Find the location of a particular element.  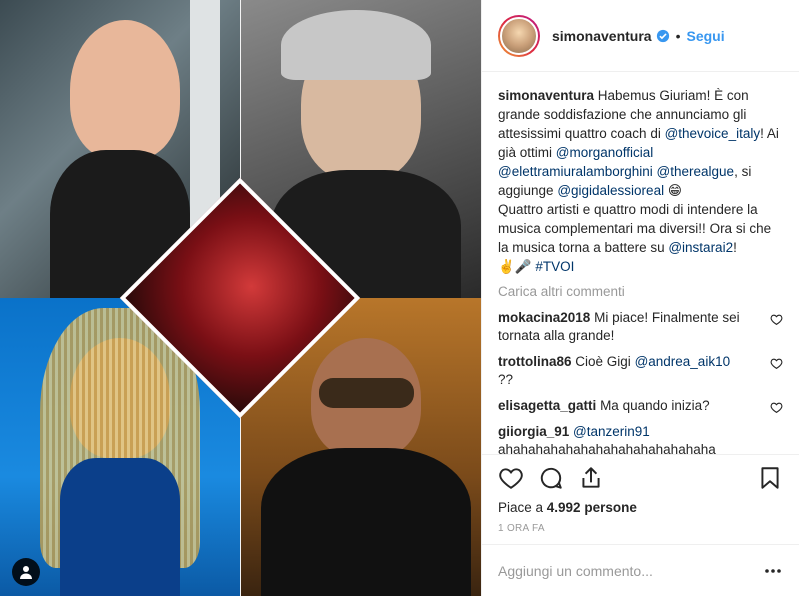

comment-username: trottolina86 is located at coordinates (535, 361).